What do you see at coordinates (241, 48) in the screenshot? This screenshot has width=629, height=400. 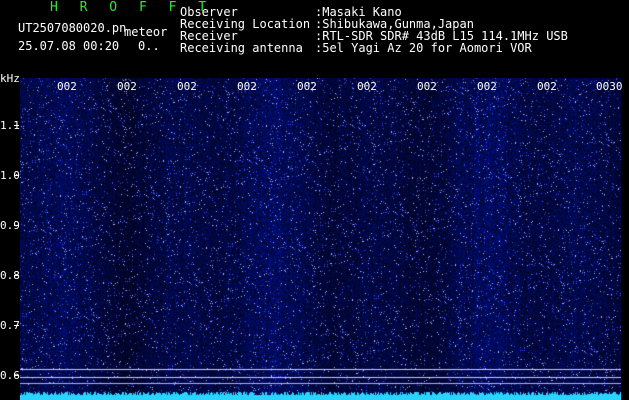 I see `antenna-label: Receiving antenna` at bounding box center [241, 48].